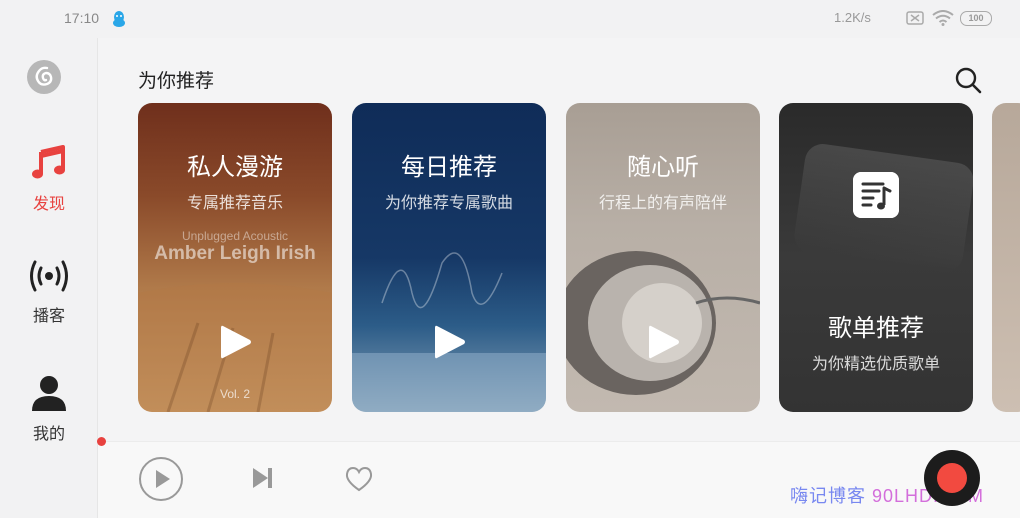 This screenshot has width=1020, height=518. I want to click on sidebar-item-label: 发现, so click(48, 203).